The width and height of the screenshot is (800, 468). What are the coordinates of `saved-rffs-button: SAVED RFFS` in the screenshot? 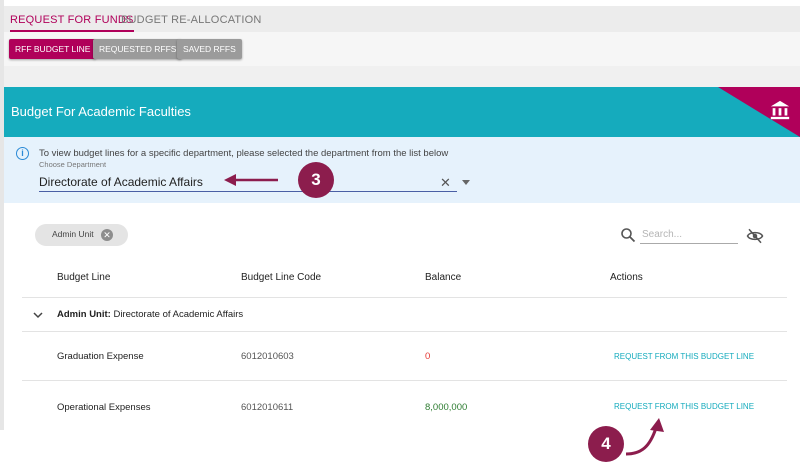 It's located at (209, 49).